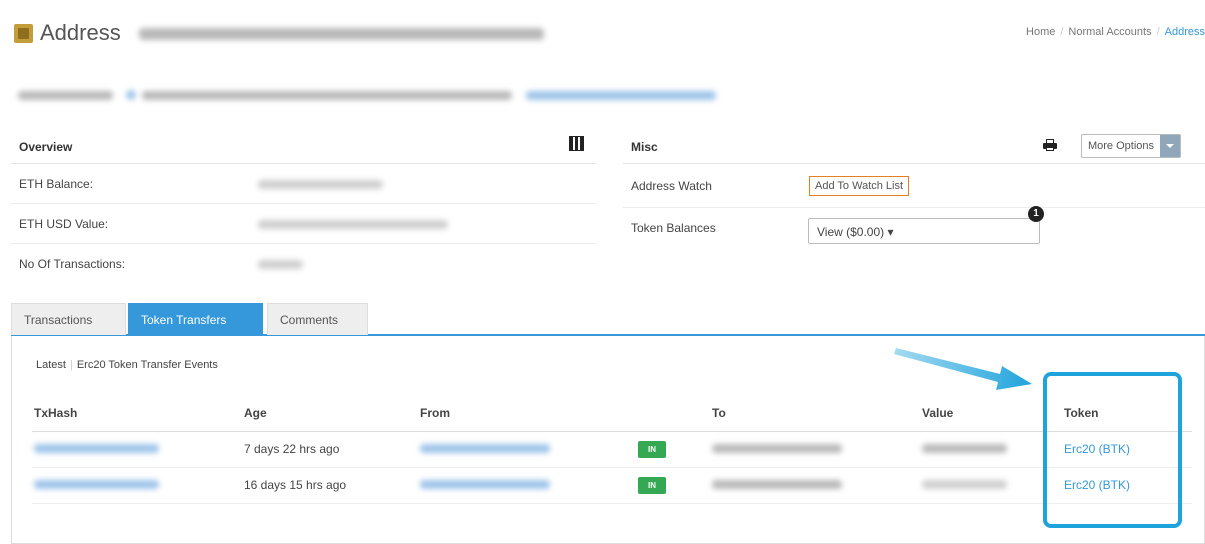 The height and width of the screenshot is (544, 1205). Describe the element at coordinates (621, 95) in the screenshot. I see `redacted-link` at that location.